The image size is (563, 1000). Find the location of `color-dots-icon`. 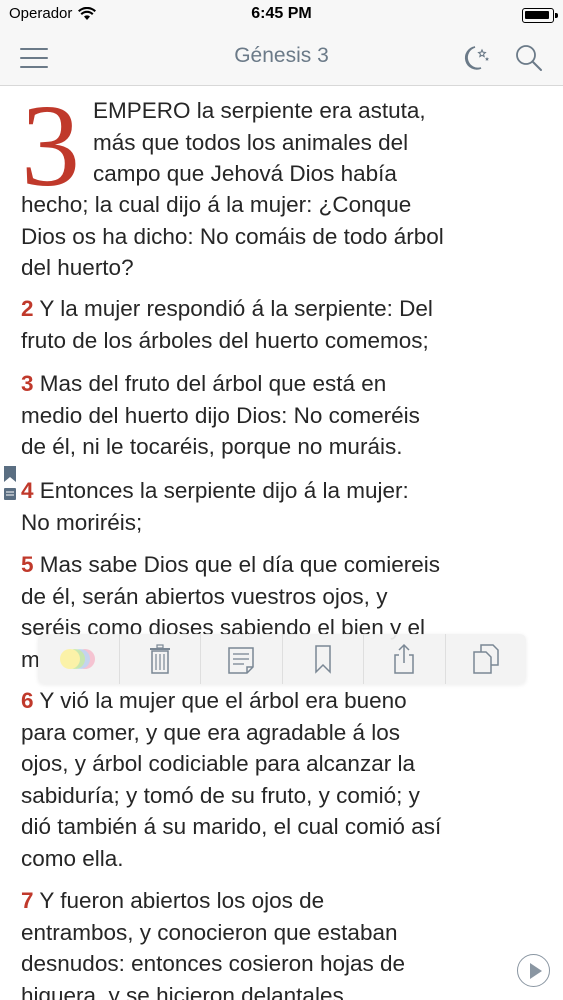

color-dots-icon is located at coordinates (78, 659).